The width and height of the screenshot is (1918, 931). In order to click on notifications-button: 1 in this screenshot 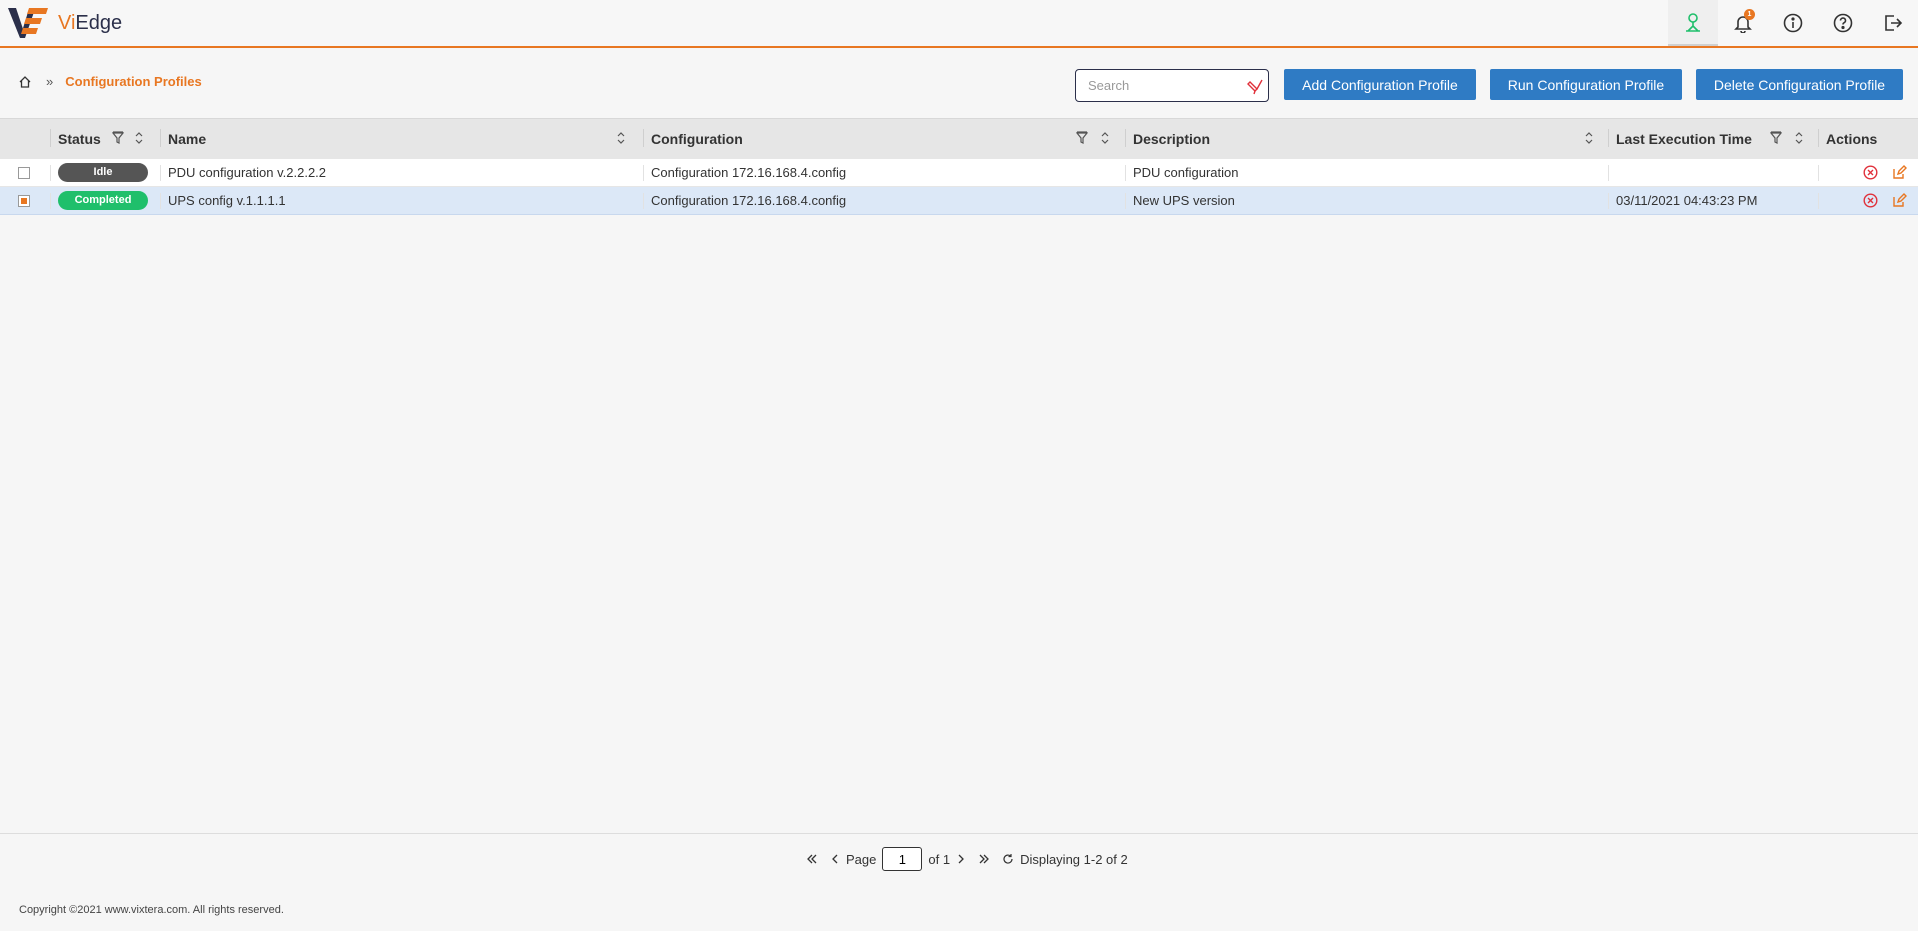, I will do `click(1743, 23)`.